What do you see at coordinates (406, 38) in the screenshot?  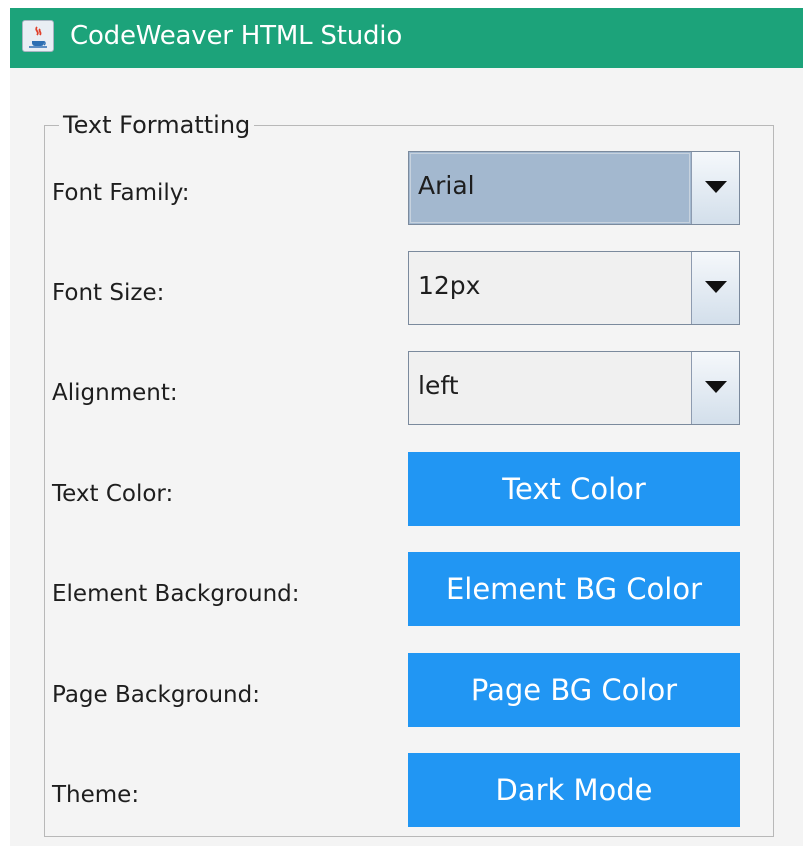 I see `title-bar: CodeWeaver HTML Studio` at bounding box center [406, 38].